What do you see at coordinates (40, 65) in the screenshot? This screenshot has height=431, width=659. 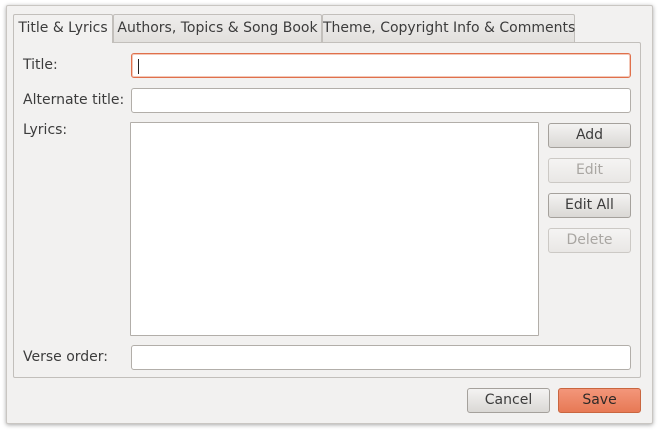 I see `title-label: Title:` at bounding box center [40, 65].